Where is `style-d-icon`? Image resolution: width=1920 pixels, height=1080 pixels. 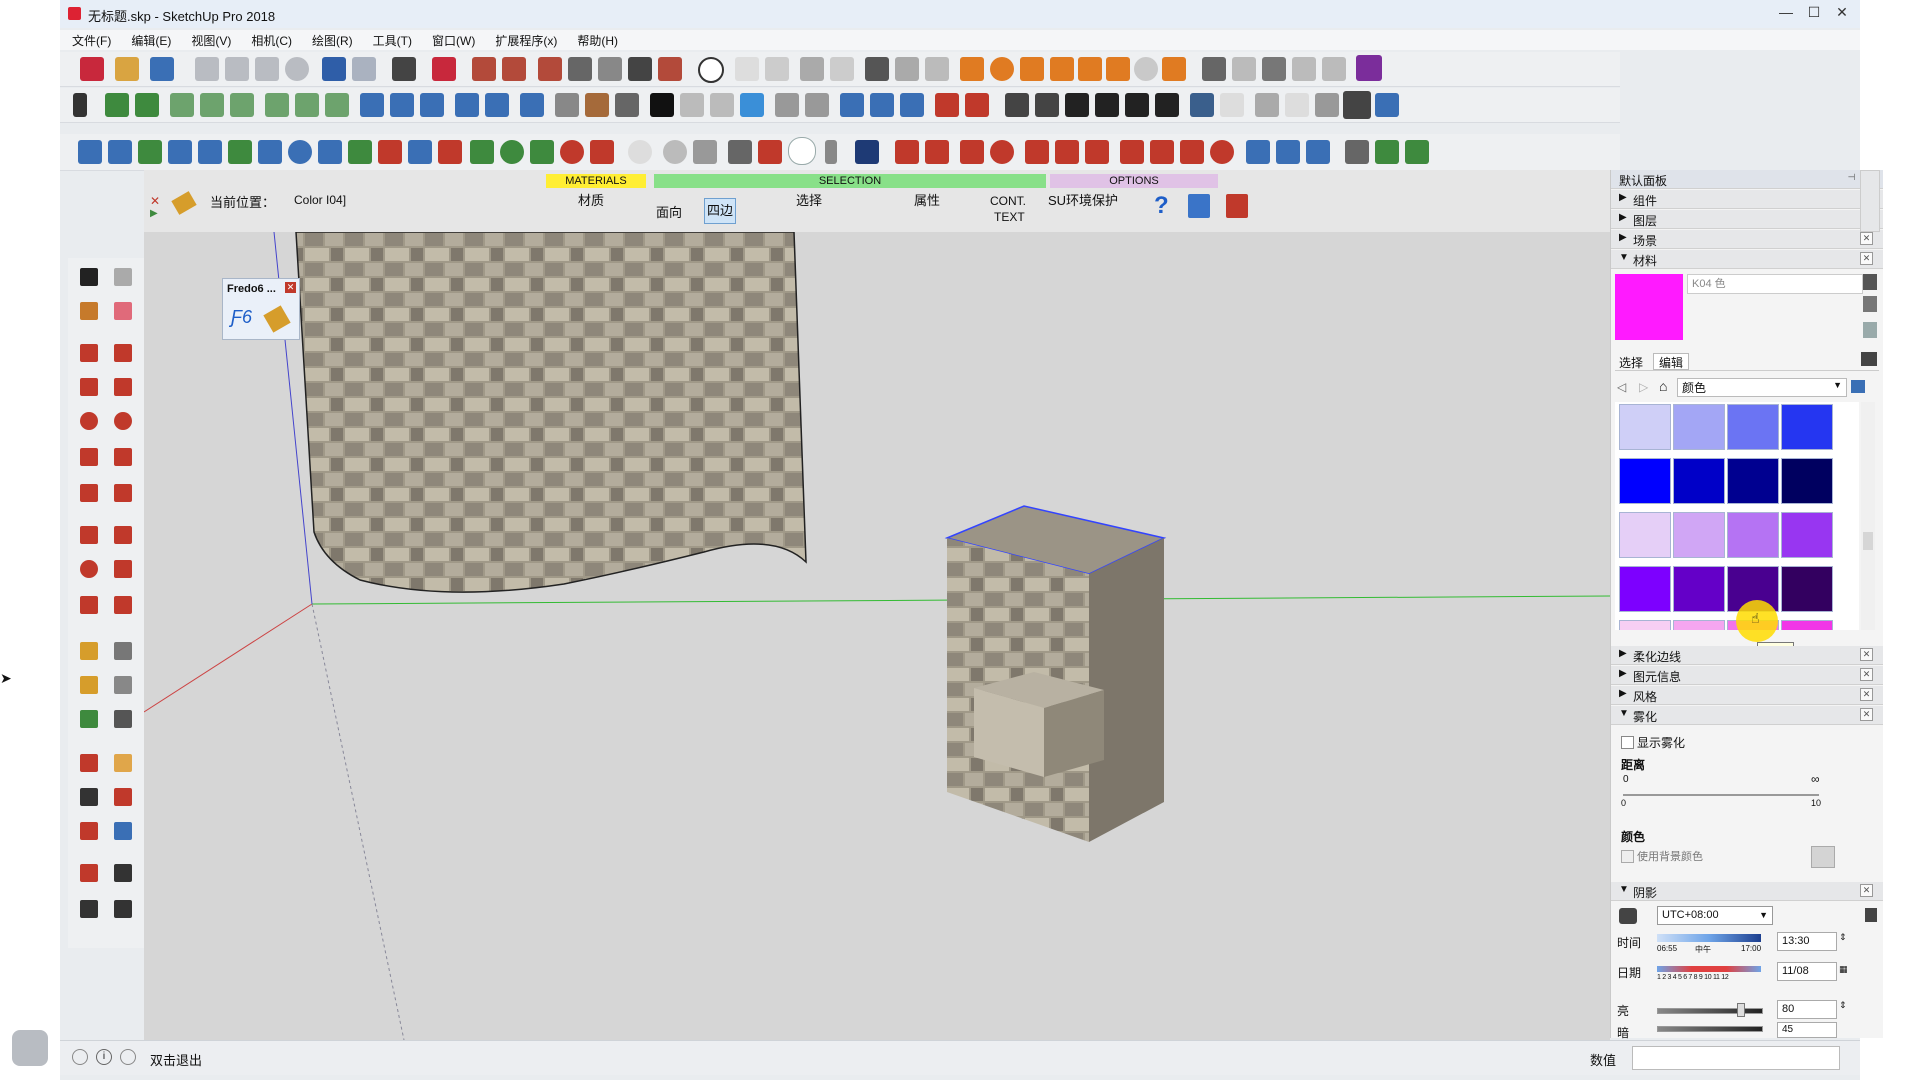
style-d-icon is located at coordinates (1297, 105).